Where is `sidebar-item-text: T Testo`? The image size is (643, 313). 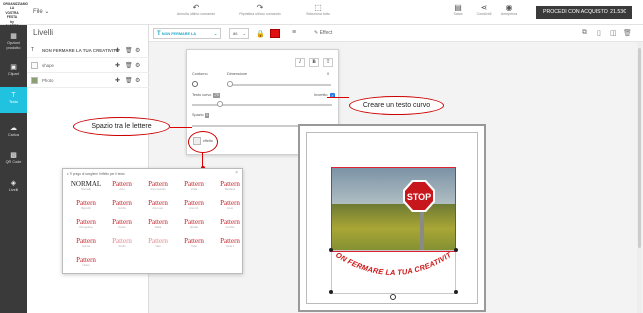 sidebar-item-text: T Testo is located at coordinates (13, 100).